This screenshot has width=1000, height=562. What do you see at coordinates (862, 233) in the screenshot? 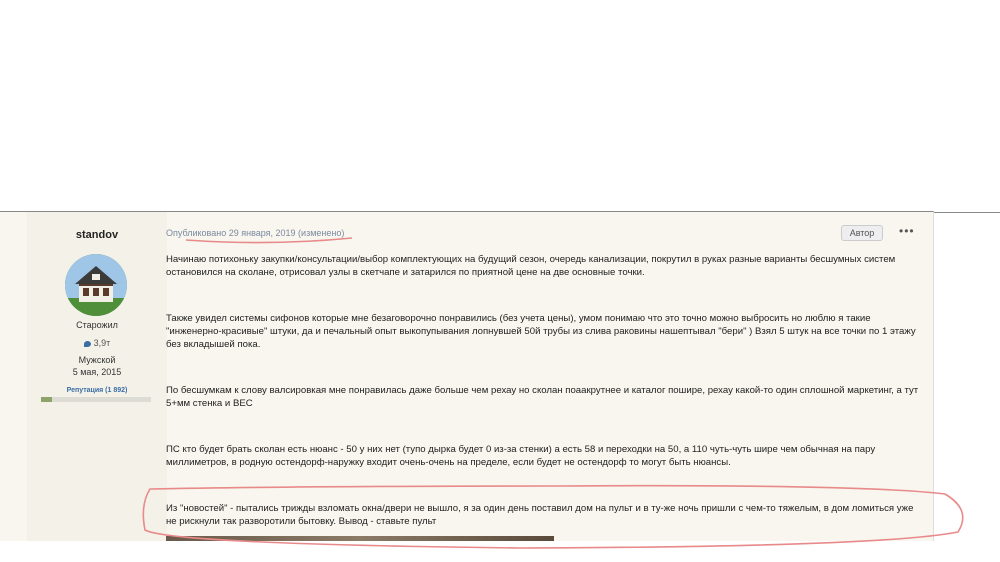
I see `author-badge: Автор` at bounding box center [862, 233].